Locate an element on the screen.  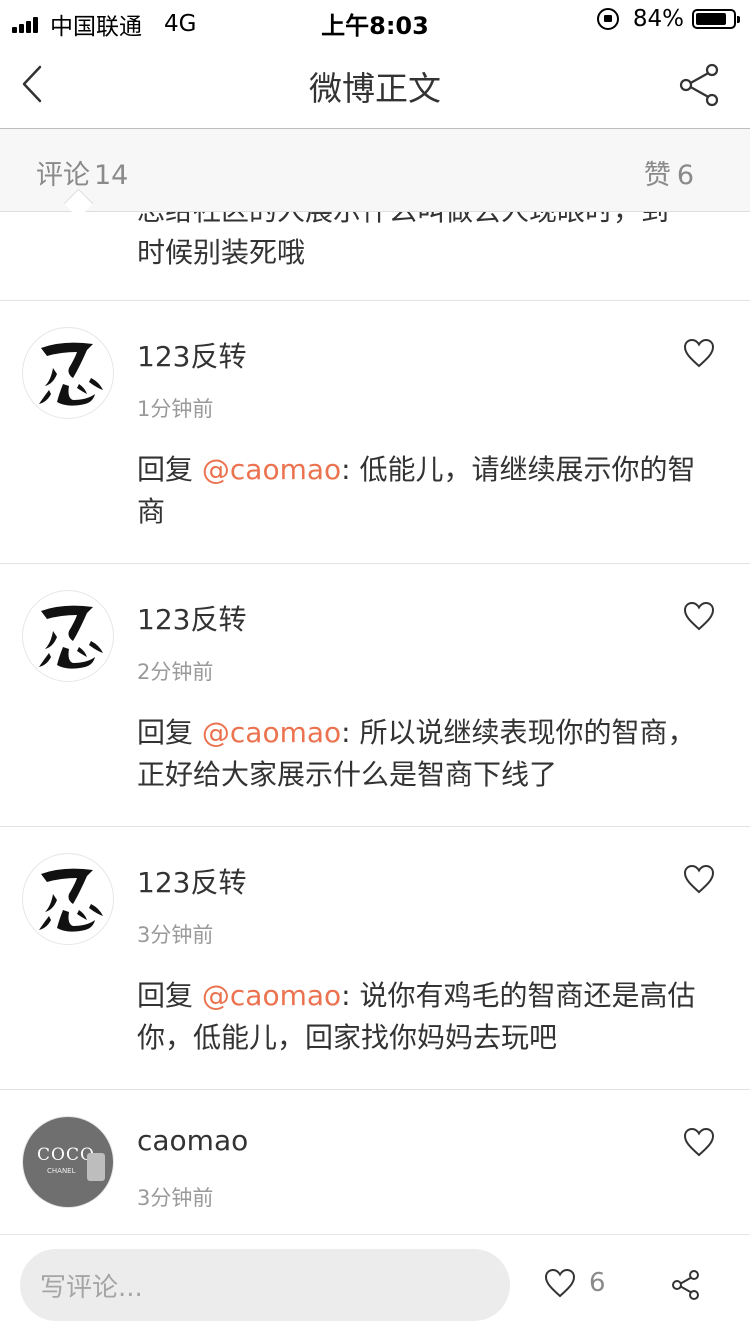
tab-comments: 评论 14 is located at coordinates (82, 172).